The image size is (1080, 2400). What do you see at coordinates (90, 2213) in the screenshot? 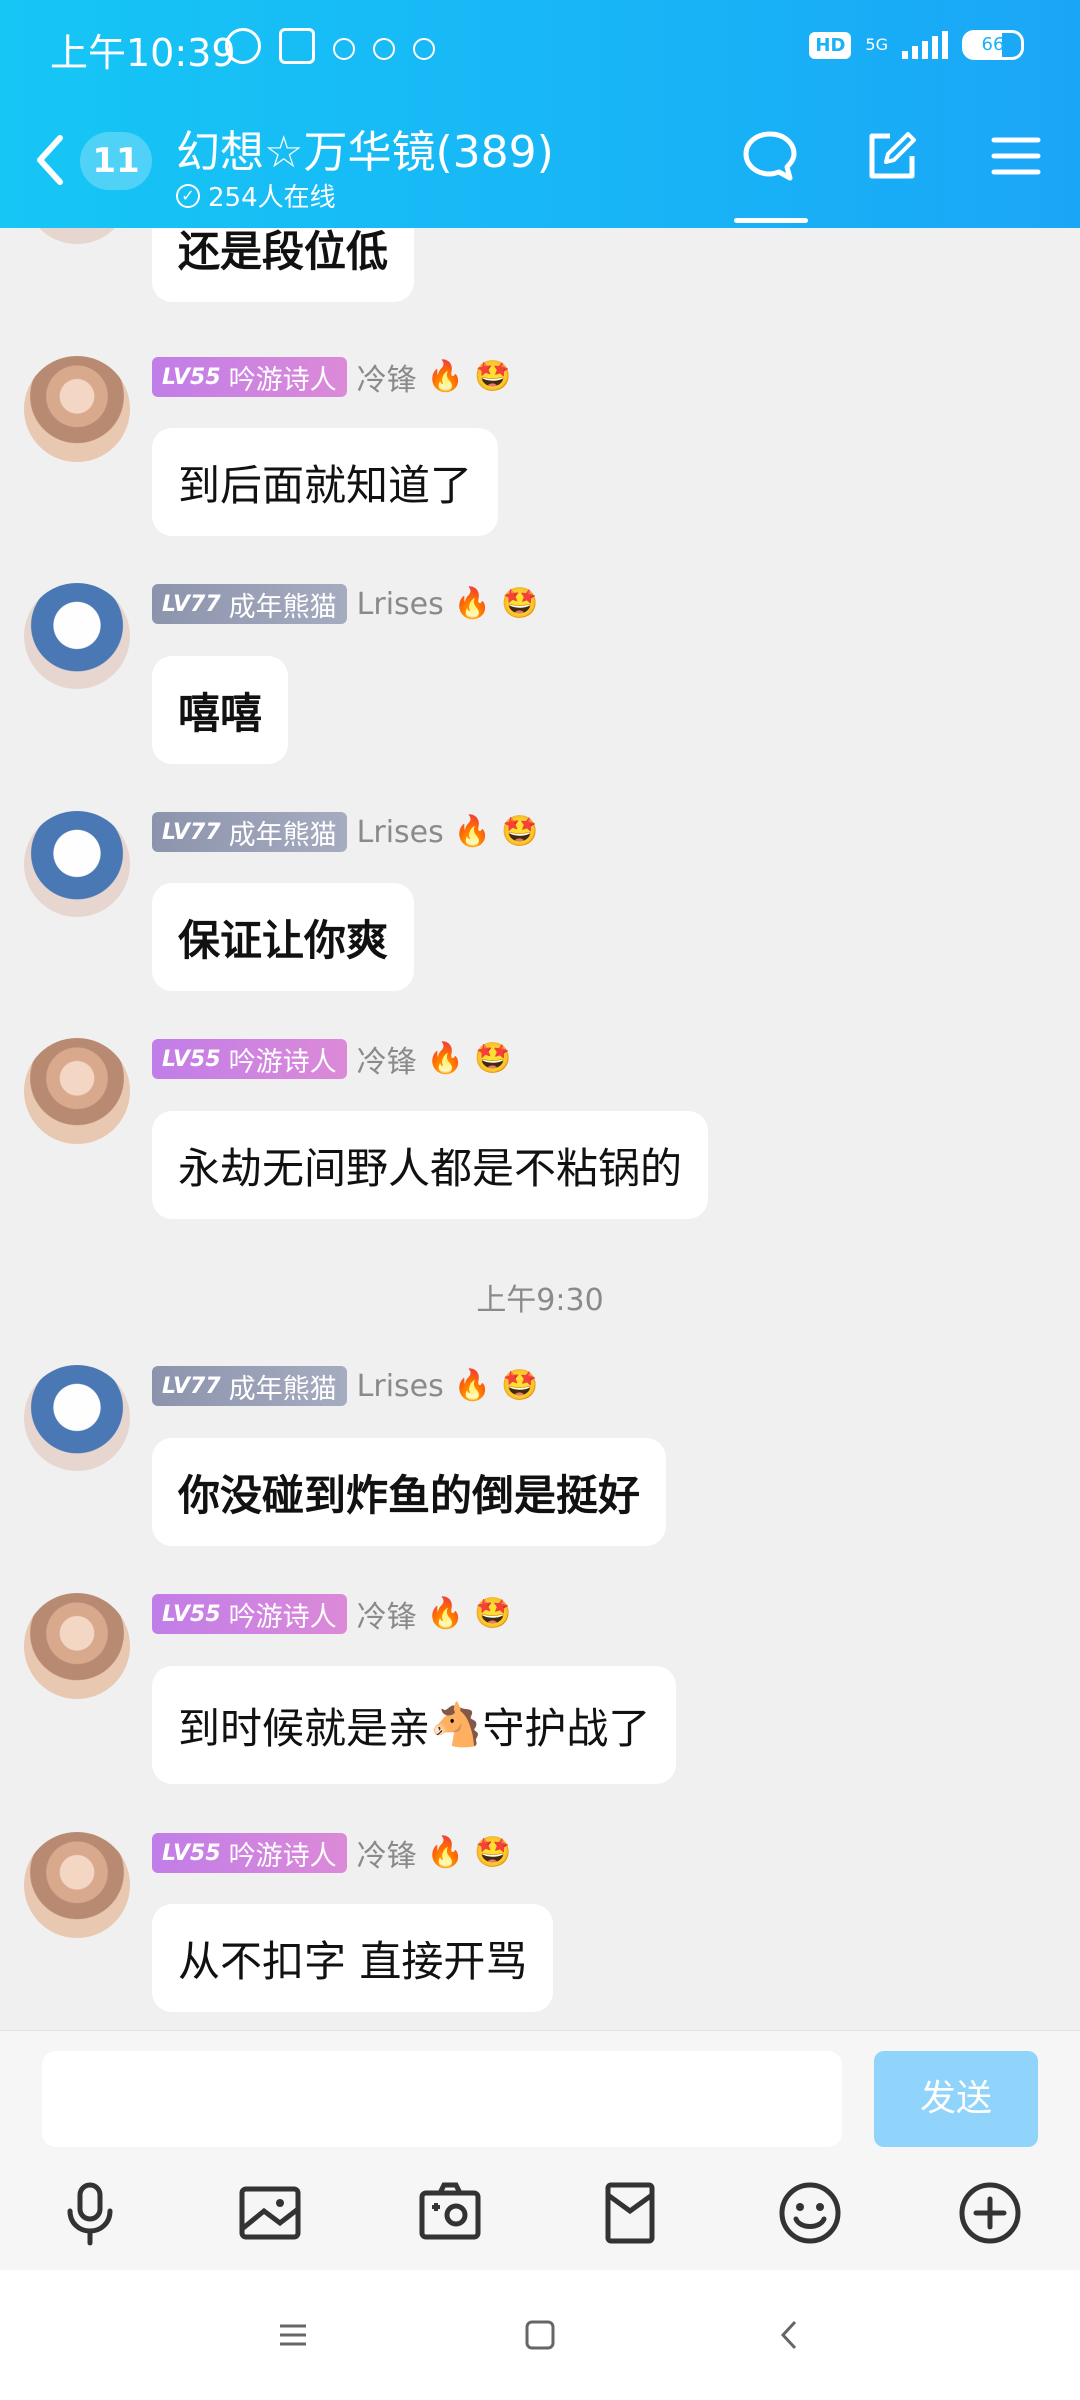
I see `microphone-icon` at bounding box center [90, 2213].